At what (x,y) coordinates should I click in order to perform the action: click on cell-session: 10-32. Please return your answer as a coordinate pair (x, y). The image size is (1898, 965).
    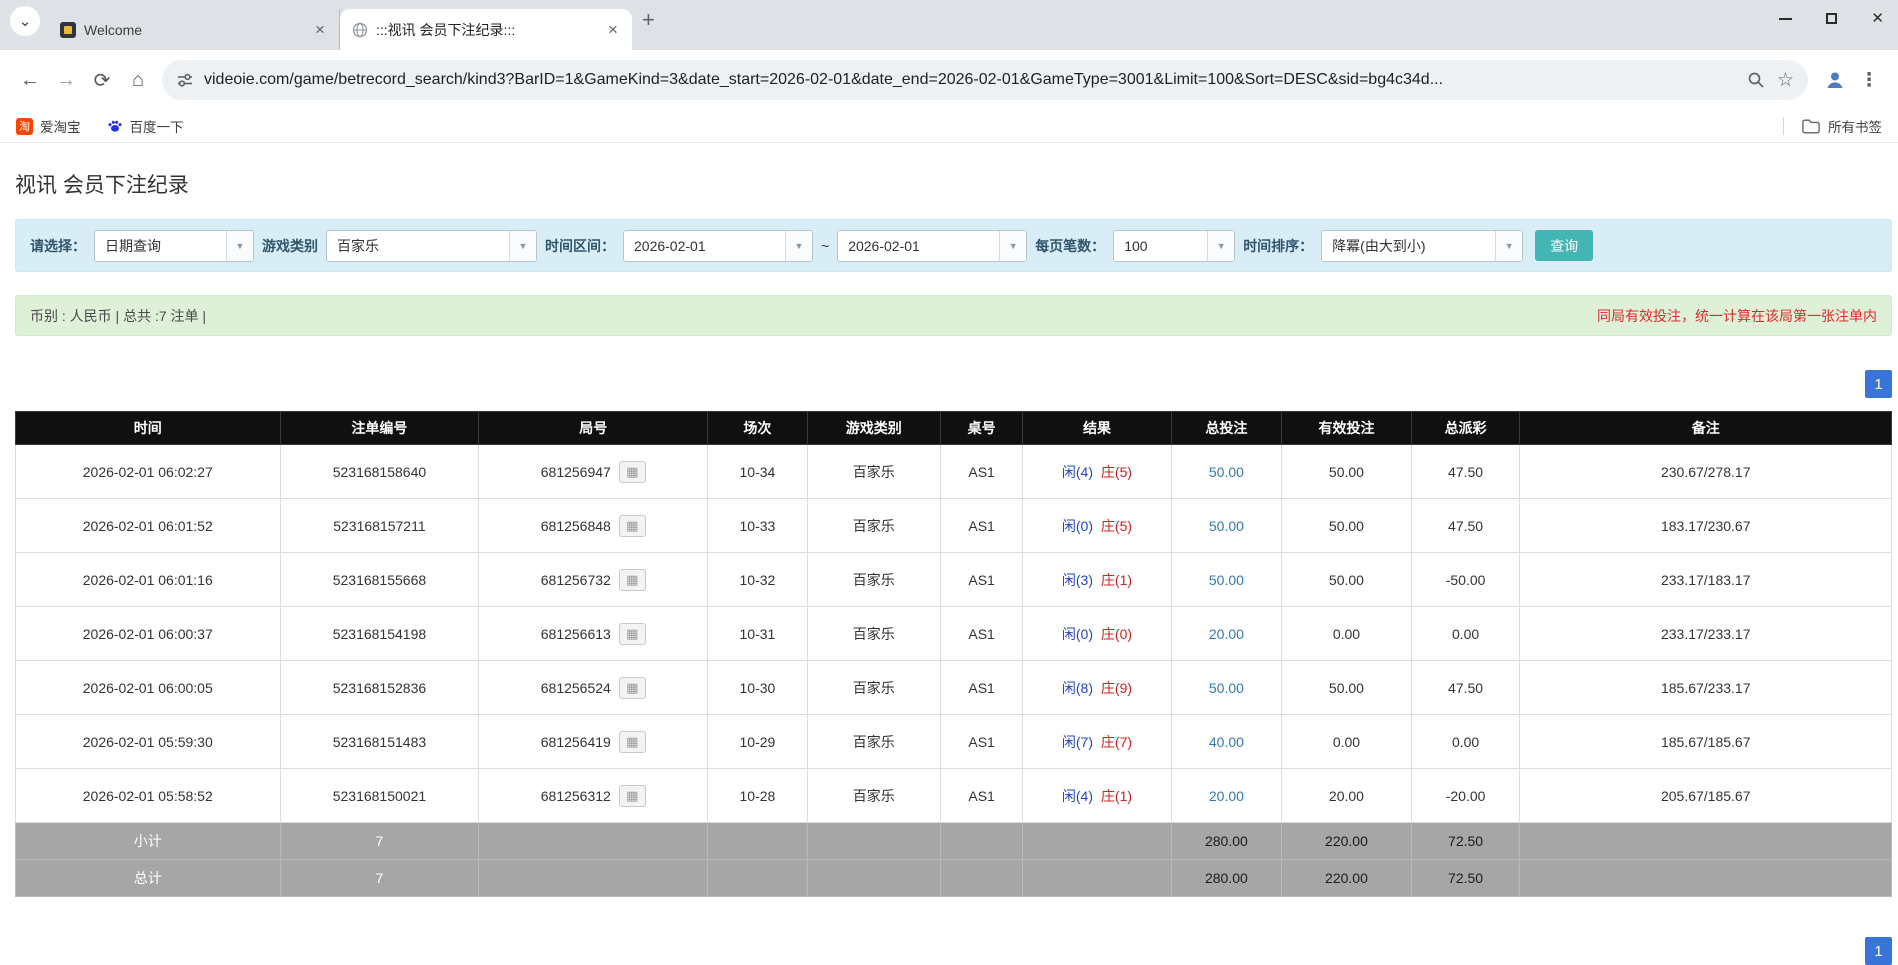
    Looking at the image, I should click on (757, 579).